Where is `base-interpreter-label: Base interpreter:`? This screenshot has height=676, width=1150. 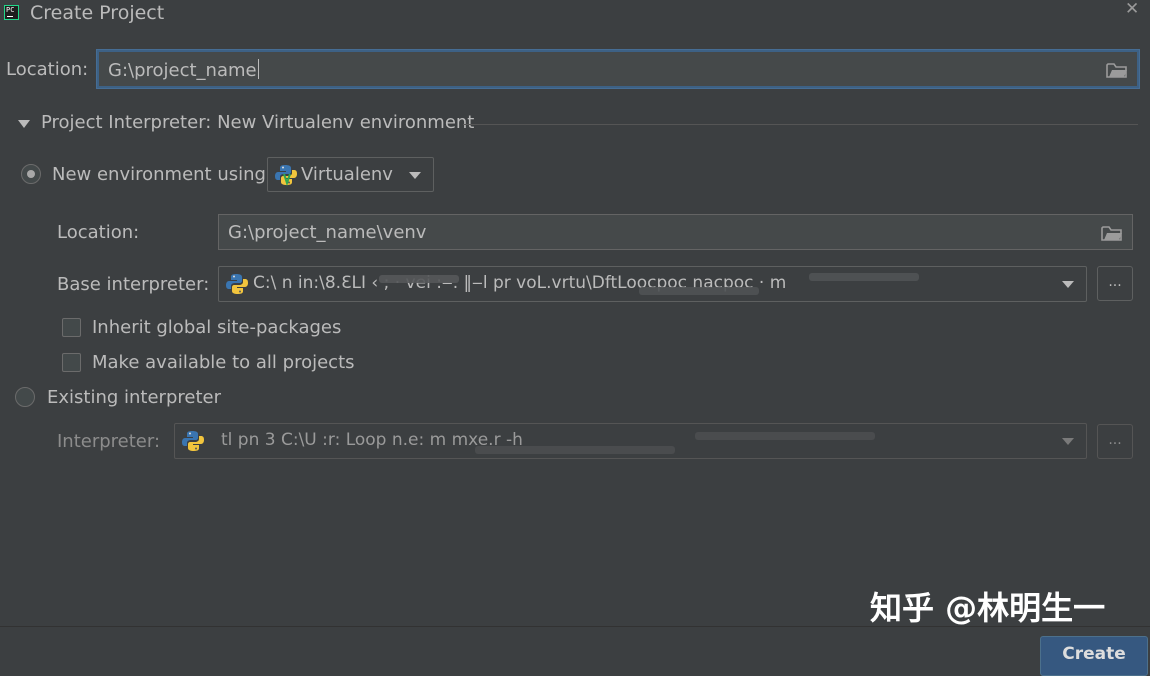 base-interpreter-label: Base interpreter: is located at coordinates (133, 284).